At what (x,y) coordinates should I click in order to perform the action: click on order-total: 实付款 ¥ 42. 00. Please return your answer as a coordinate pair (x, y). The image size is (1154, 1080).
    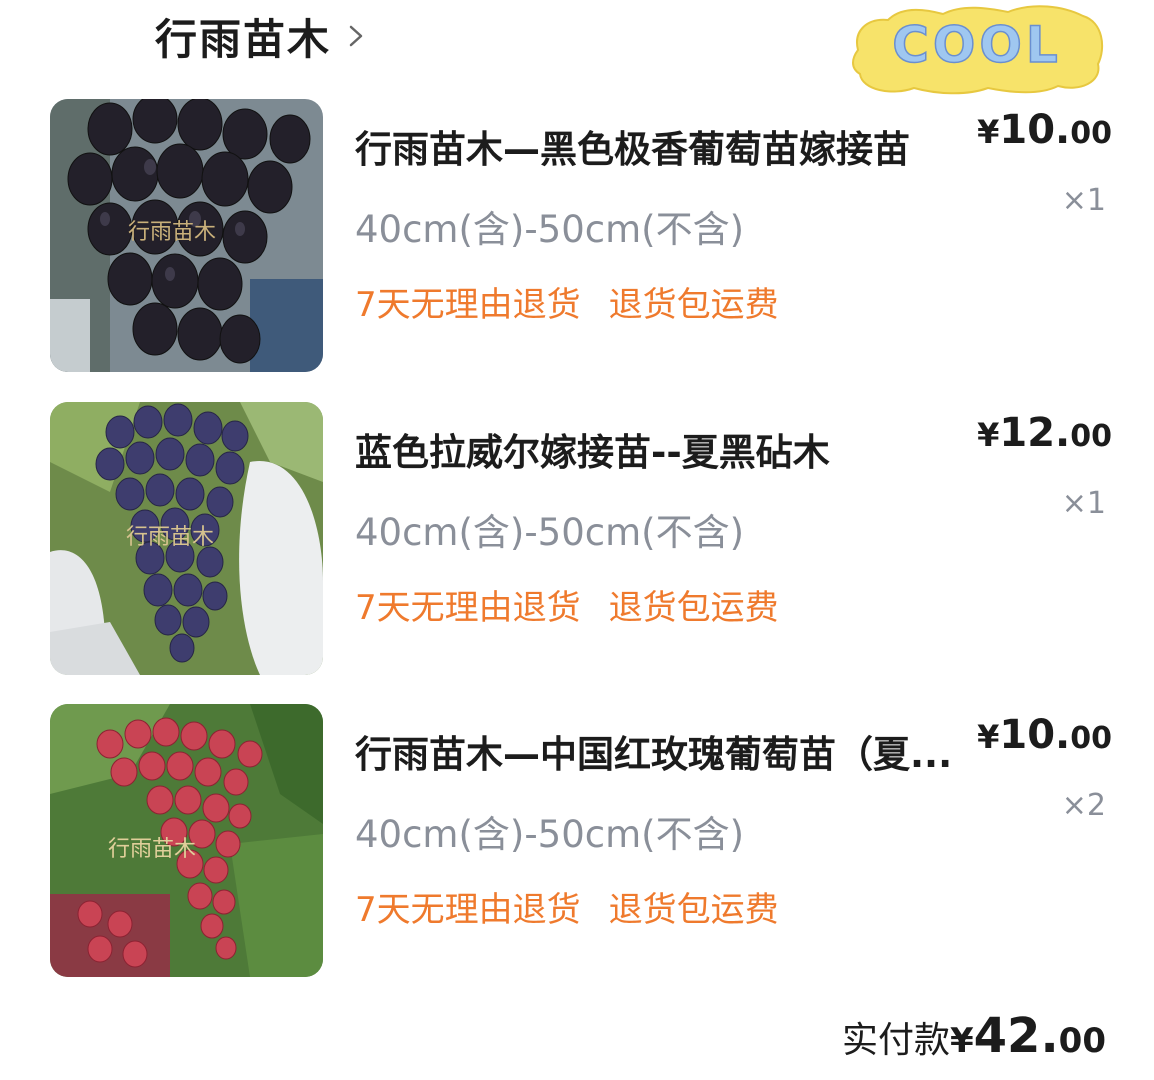
    Looking at the image, I should click on (974, 1036).